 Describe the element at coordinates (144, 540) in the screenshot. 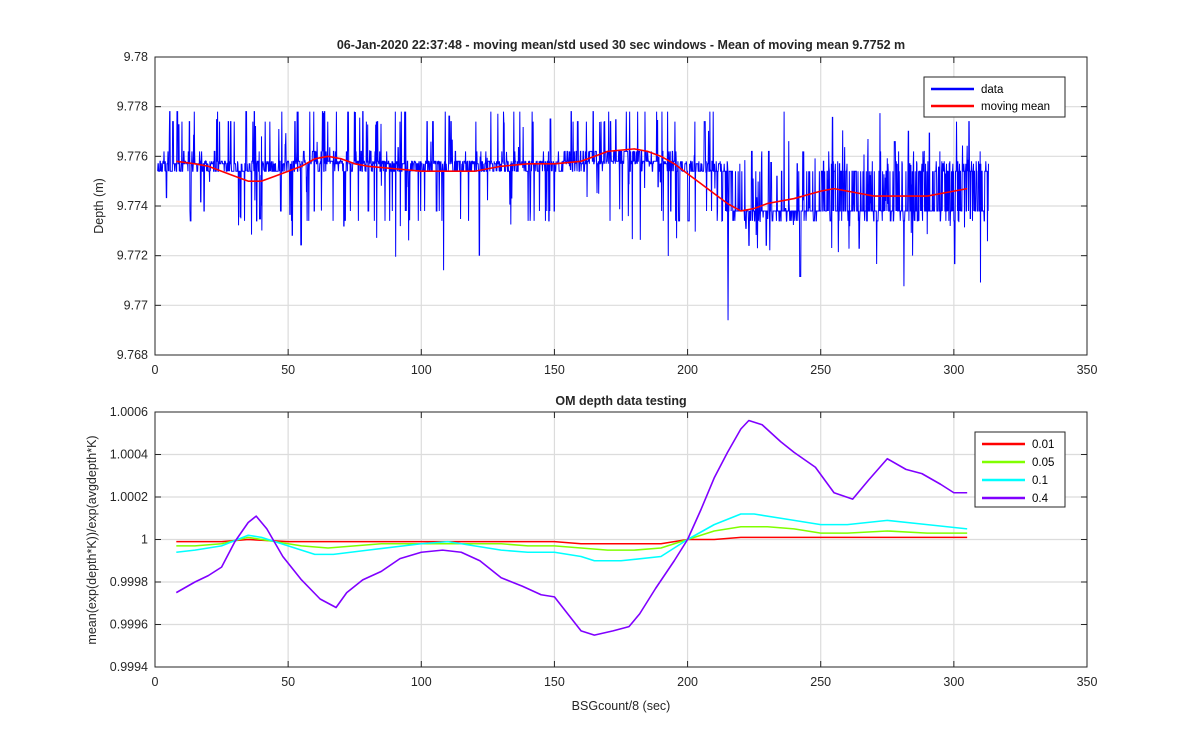

I see `om-y-tick-label: 1` at that location.